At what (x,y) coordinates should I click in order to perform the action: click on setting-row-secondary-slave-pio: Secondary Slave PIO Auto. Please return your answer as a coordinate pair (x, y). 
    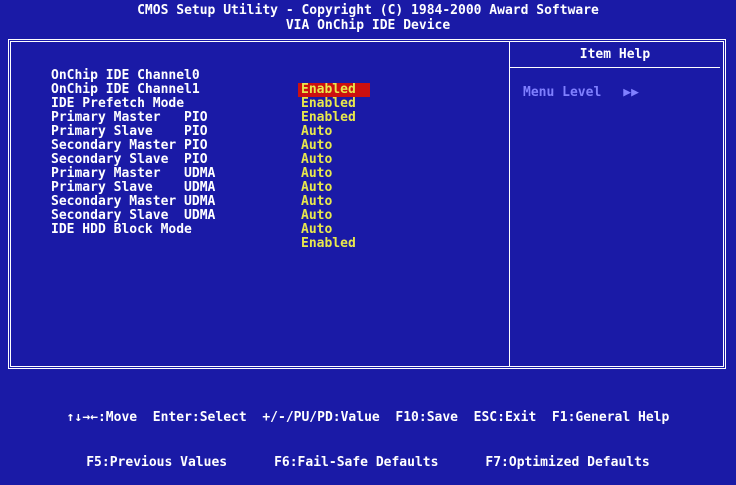
    Looking at the image, I should click on (191, 160).